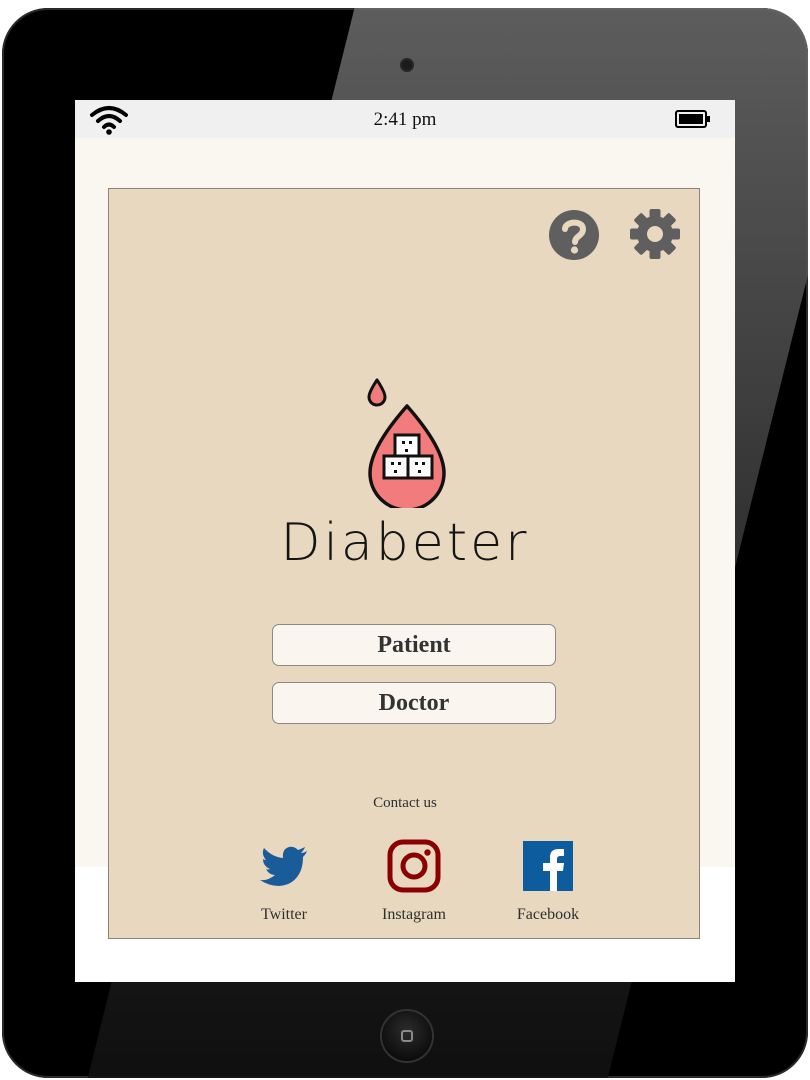 The height and width of the screenshot is (1080, 810). I want to click on home-button, so click(407, 1036).